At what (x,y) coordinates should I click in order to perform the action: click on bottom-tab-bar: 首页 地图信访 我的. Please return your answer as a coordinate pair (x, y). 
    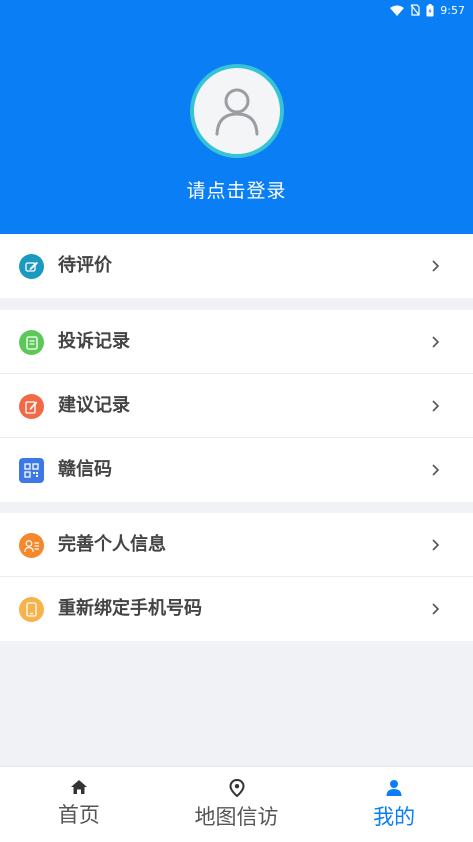
    Looking at the image, I should click on (236, 804).